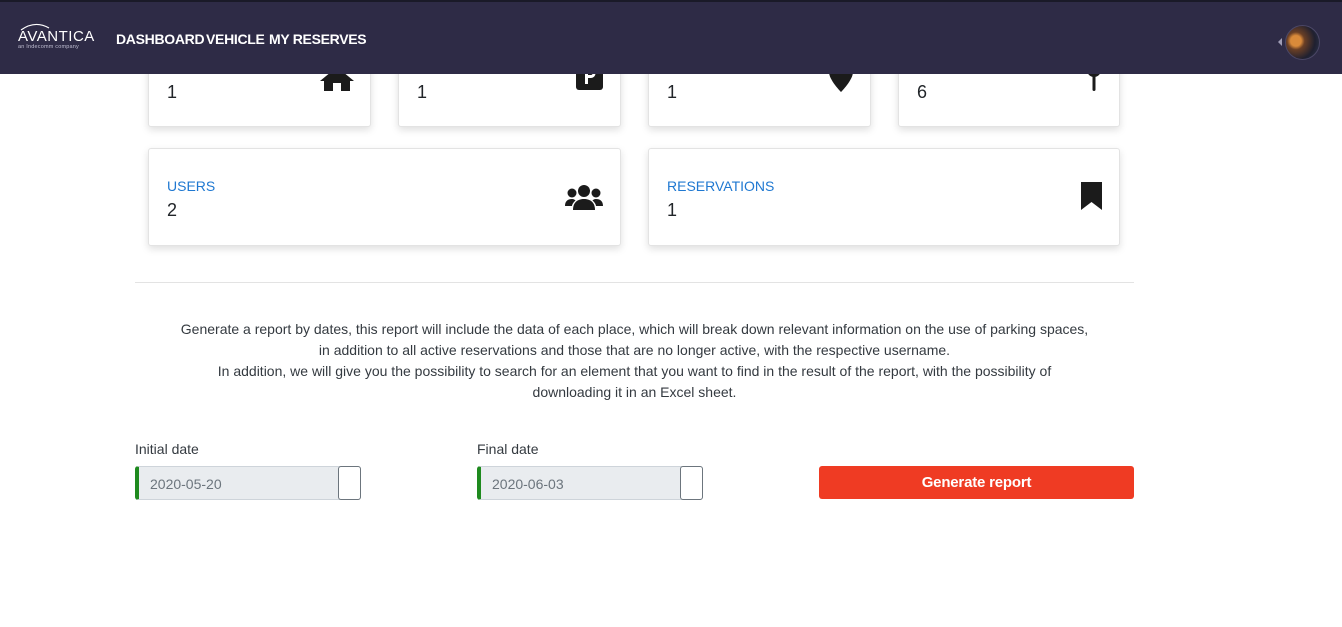 The height and width of the screenshot is (627, 1342). What do you see at coordinates (318, 39) in the screenshot?
I see `nav-link-my-reserves: MY RESERVES` at bounding box center [318, 39].